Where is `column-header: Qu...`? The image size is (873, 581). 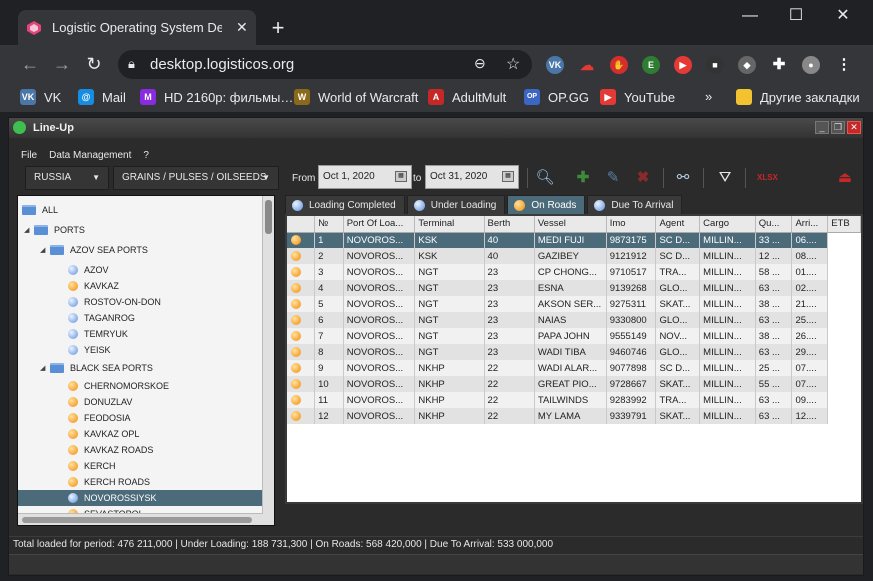 column-header: Qu... is located at coordinates (774, 224).